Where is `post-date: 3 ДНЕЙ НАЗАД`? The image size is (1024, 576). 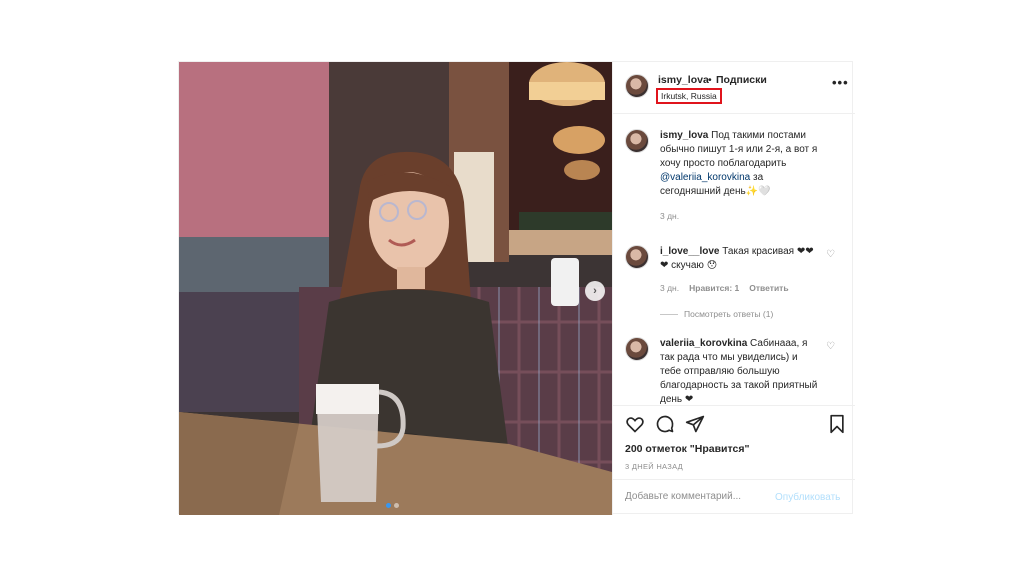
post-date: 3 ДНЕЙ НАЗАД is located at coordinates (654, 466).